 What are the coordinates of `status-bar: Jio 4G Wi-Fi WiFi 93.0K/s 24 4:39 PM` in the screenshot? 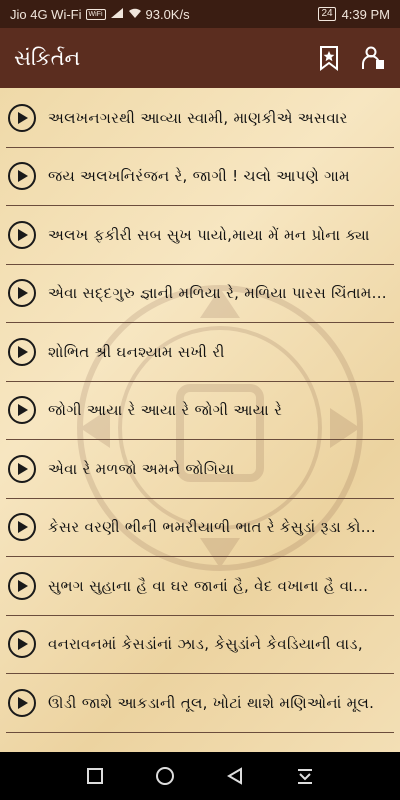 It's located at (200, 14).